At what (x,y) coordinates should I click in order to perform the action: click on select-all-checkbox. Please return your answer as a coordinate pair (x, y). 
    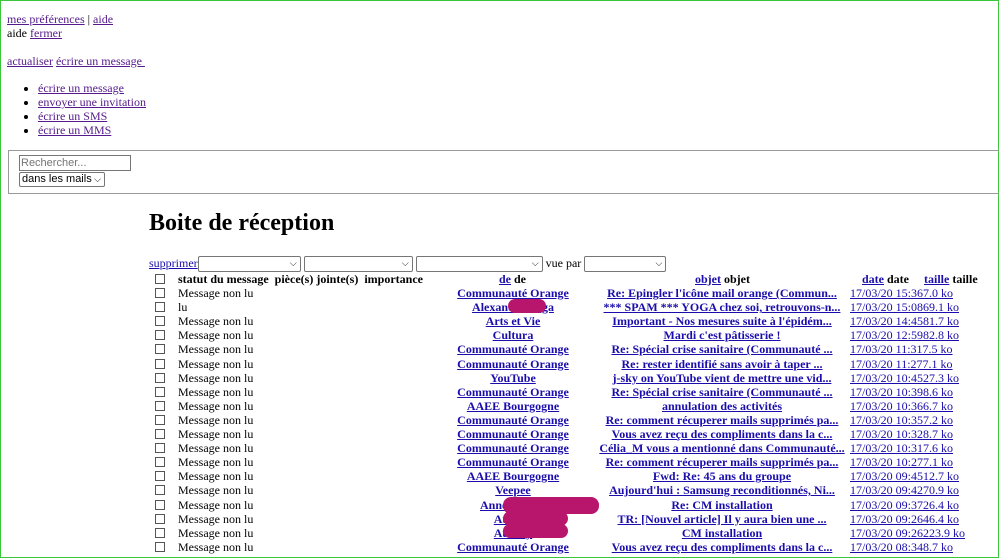
    Looking at the image, I should click on (160, 279).